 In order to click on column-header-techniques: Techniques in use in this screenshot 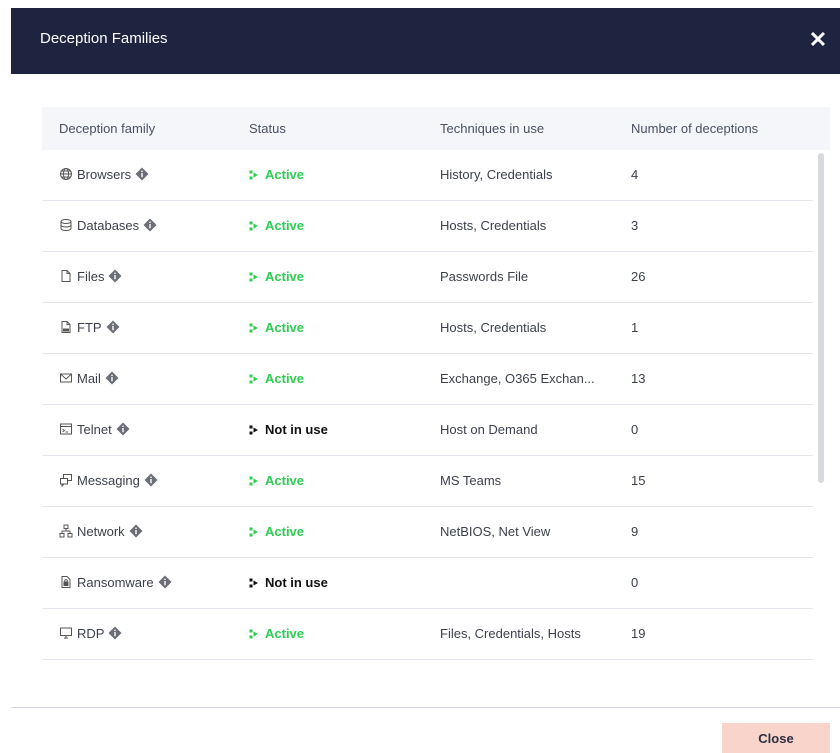, I will do `click(492, 128)`.